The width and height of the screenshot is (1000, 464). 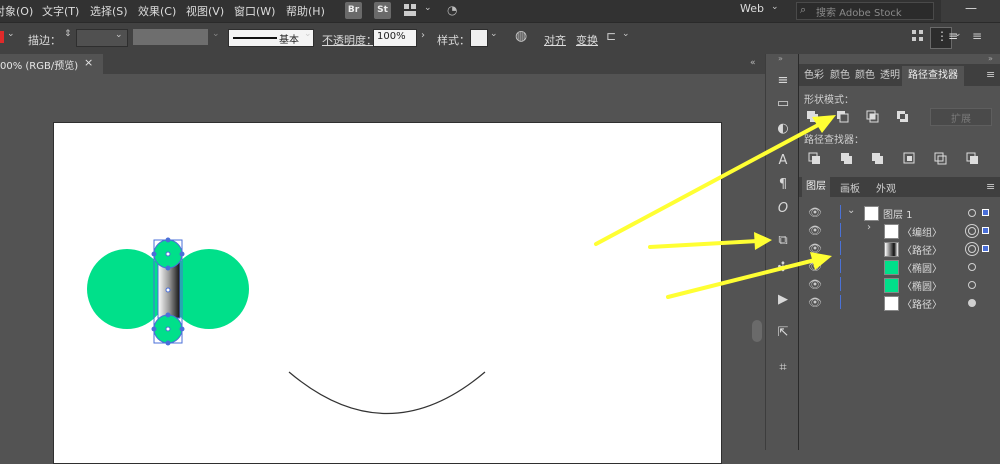 I want to click on trim-icon, so click(x=846, y=158).